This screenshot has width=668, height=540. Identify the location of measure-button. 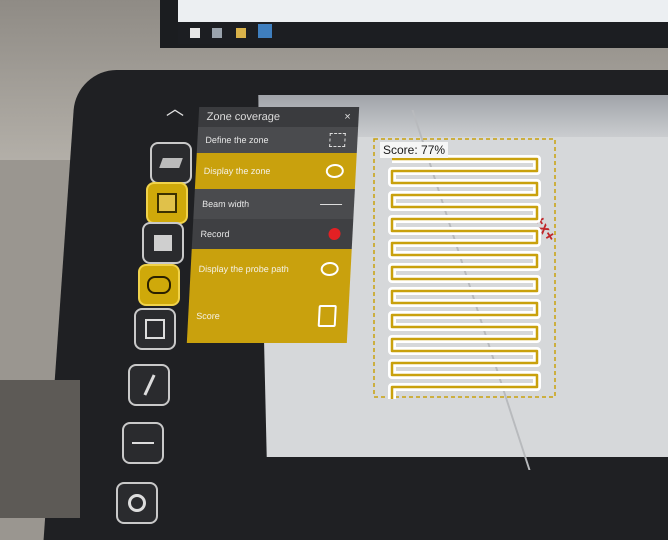
(155, 329).